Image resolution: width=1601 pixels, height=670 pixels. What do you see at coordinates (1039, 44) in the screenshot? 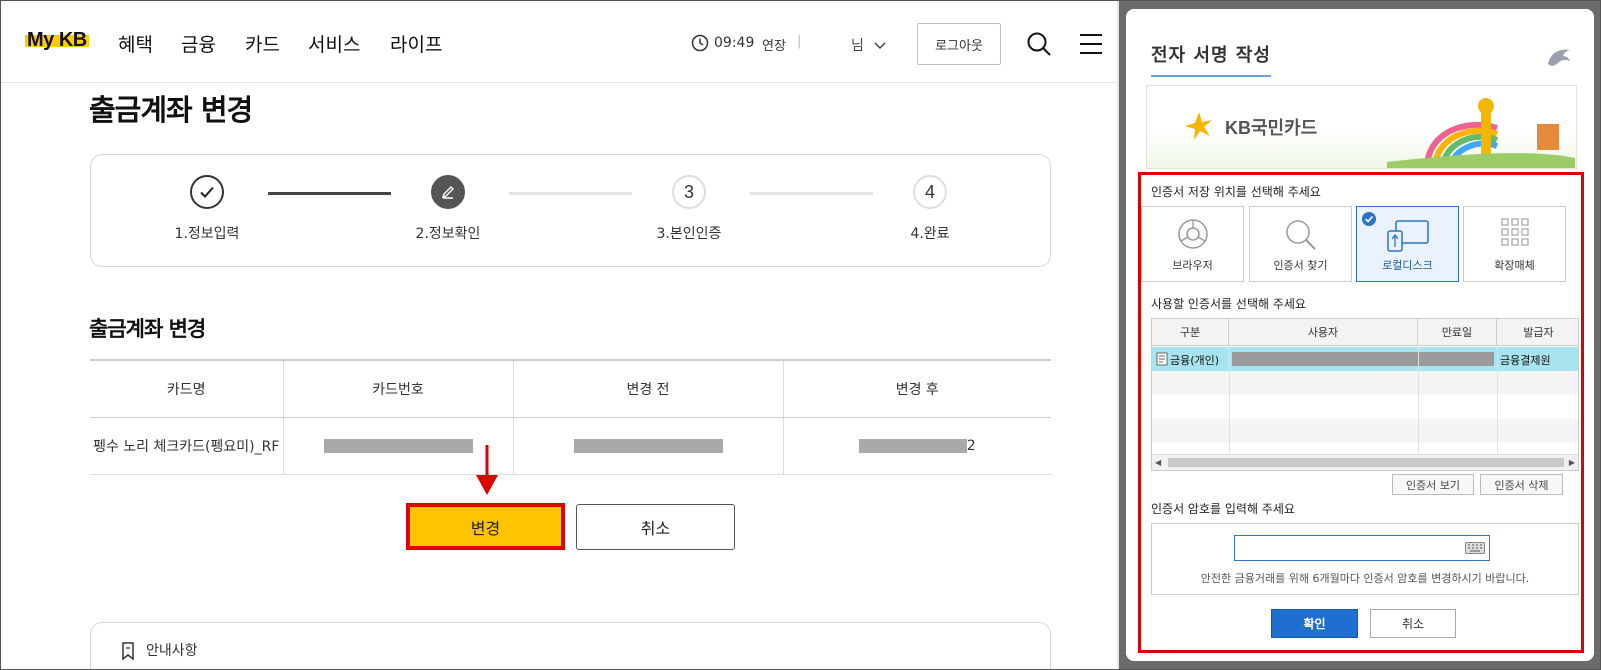
I see `search-icon` at bounding box center [1039, 44].